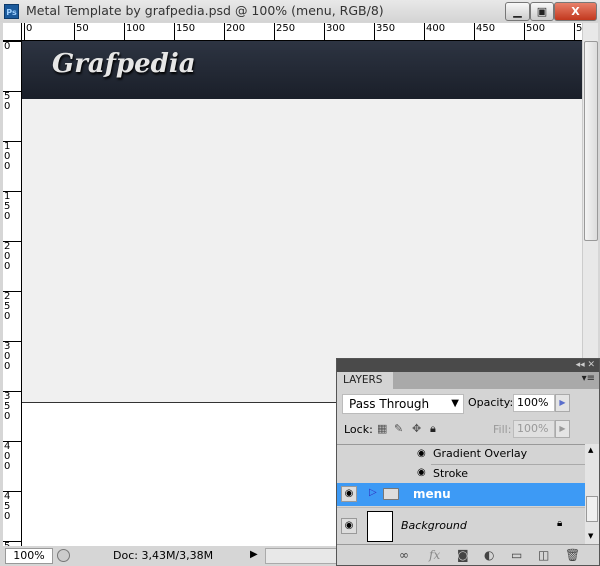 The height and width of the screenshot is (566, 600). Describe the element at coordinates (29, 556) in the screenshot. I see `zoom-field: 100%` at that location.